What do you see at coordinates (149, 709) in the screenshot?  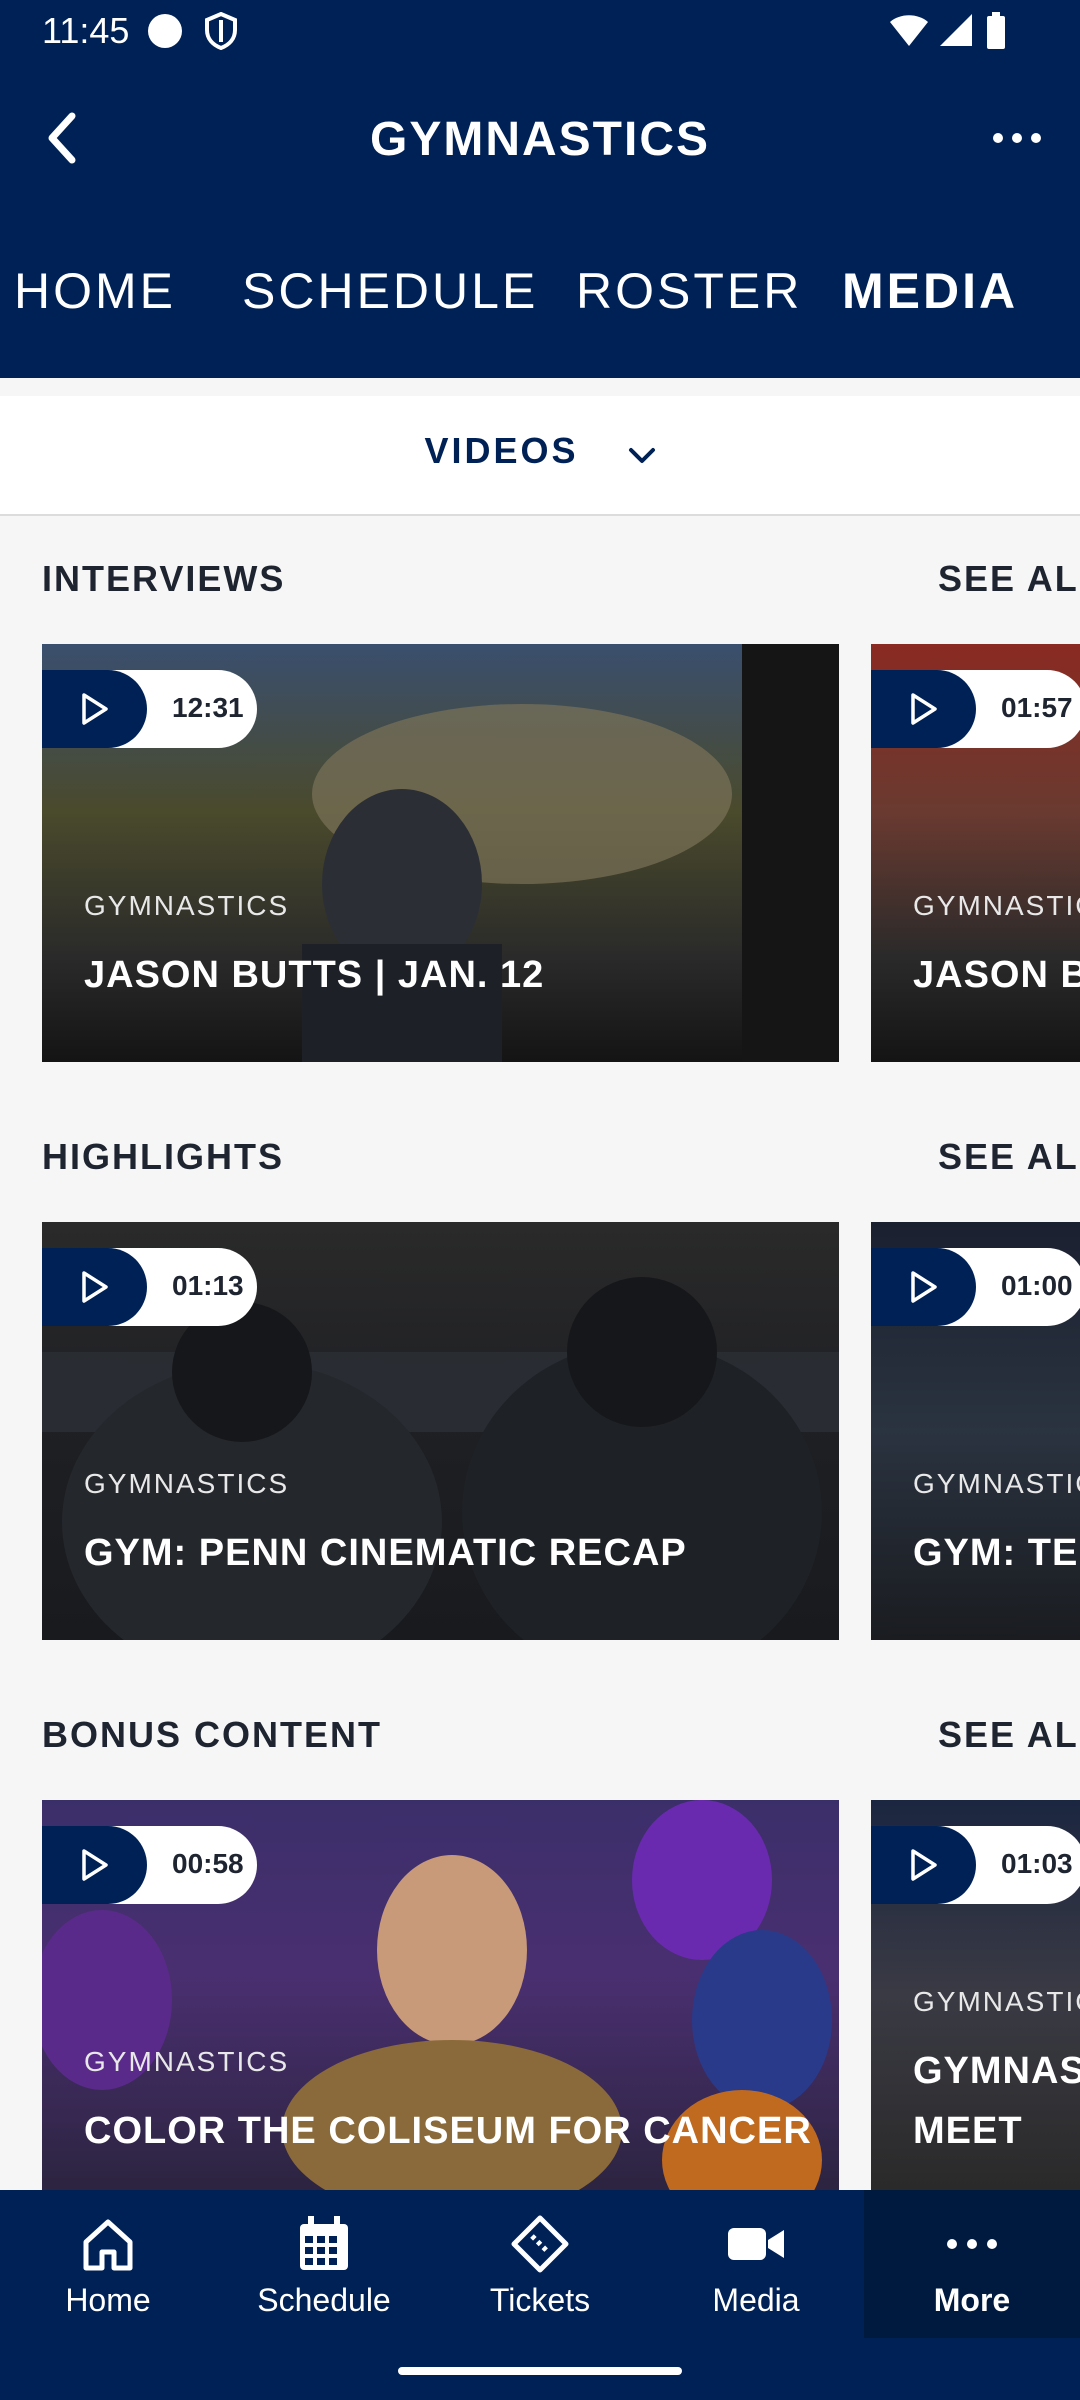 I see `duration-pill: 12:31` at bounding box center [149, 709].